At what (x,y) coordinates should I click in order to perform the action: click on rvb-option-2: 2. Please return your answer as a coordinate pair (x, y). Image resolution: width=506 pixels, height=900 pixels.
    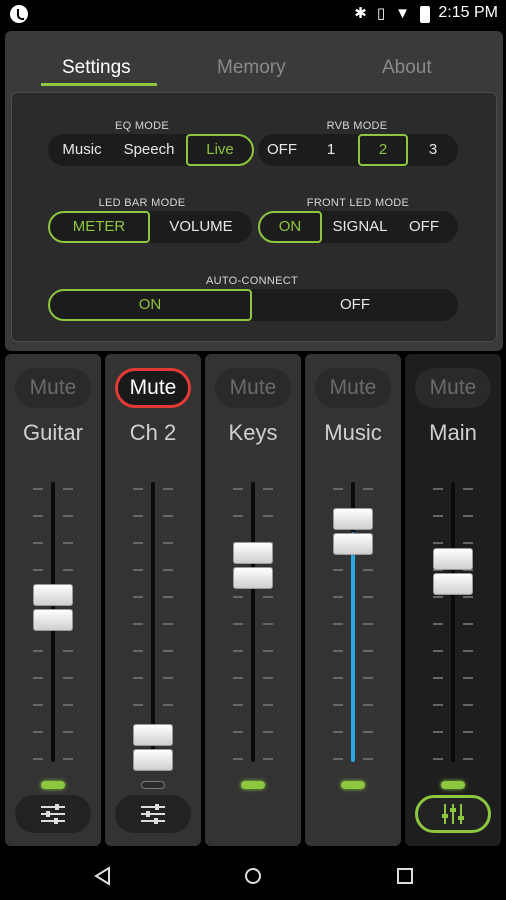
    Looking at the image, I should click on (383, 150).